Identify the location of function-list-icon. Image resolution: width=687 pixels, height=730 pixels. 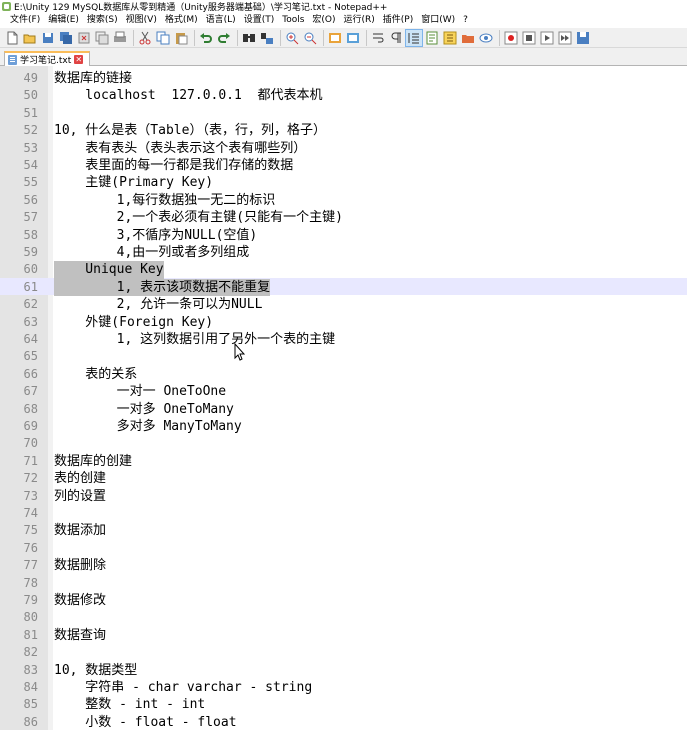
(450, 38).